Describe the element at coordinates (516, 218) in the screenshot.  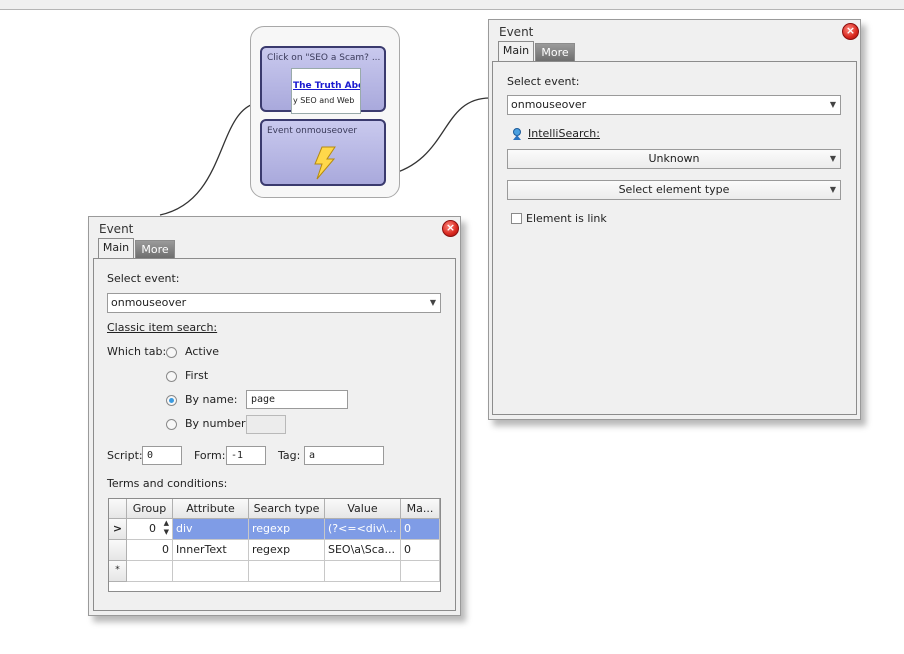
I see `element-is-link-checkbox` at that location.